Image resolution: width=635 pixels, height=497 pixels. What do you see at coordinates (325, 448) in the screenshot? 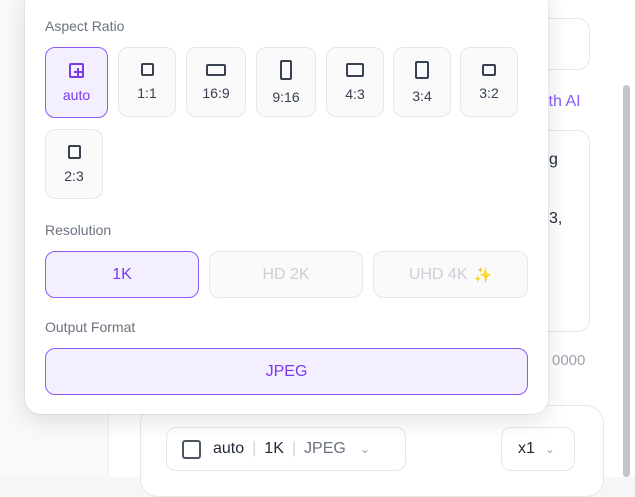
I see `settings-format: JPEG` at bounding box center [325, 448].